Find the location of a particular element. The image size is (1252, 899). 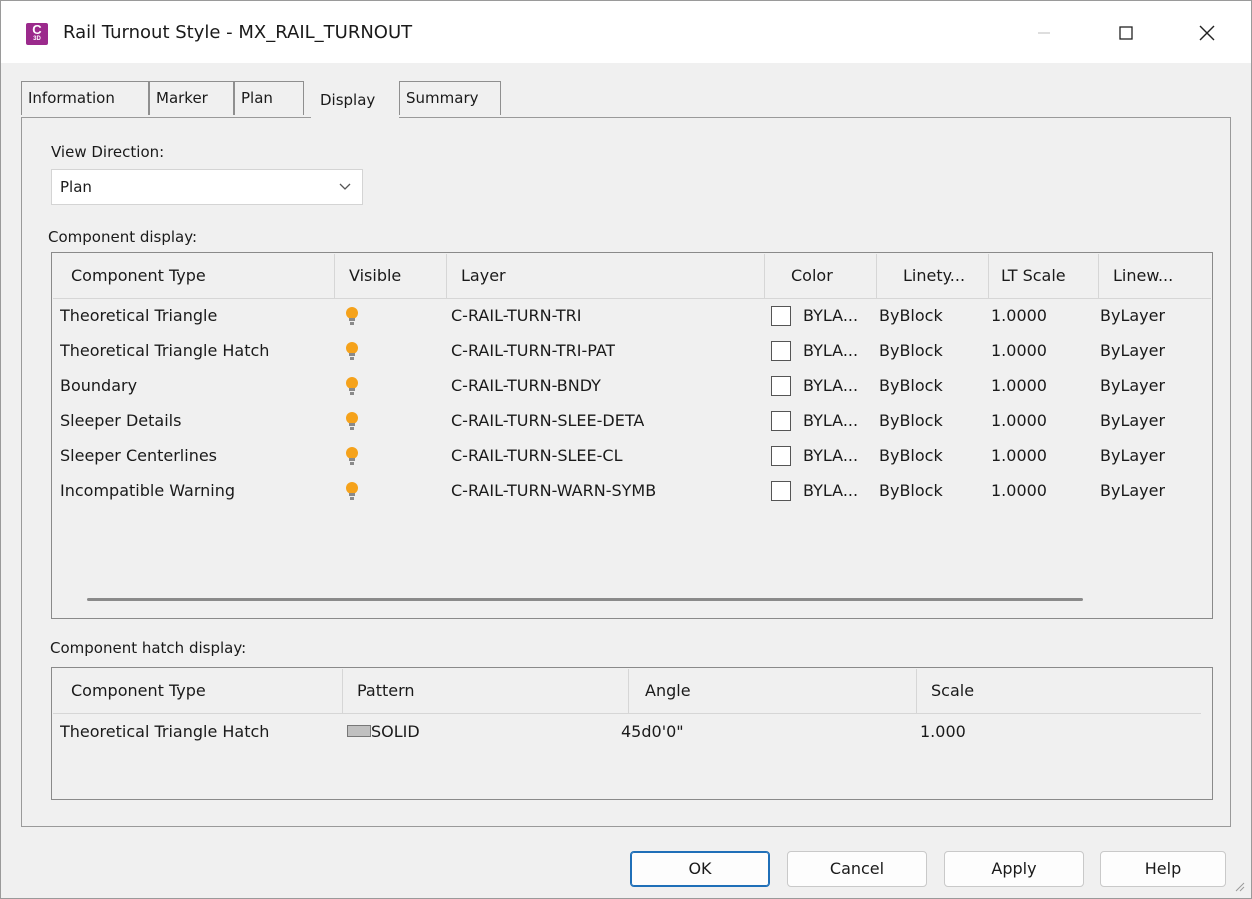

close-button is located at coordinates (1207, 33).